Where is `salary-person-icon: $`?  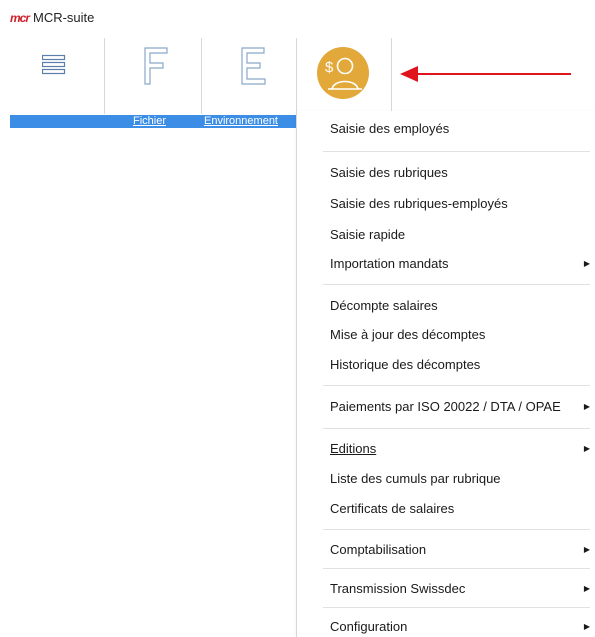 salary-person-icon: $ is located at coordinates (343, 73).